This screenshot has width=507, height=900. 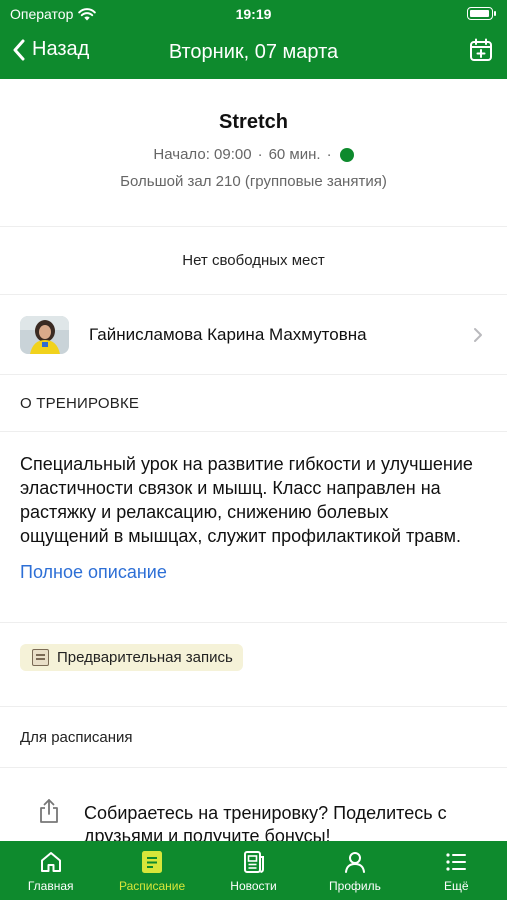 I want to click on booking-tag-label: Предварительная запись, so click(x=145, y=657).